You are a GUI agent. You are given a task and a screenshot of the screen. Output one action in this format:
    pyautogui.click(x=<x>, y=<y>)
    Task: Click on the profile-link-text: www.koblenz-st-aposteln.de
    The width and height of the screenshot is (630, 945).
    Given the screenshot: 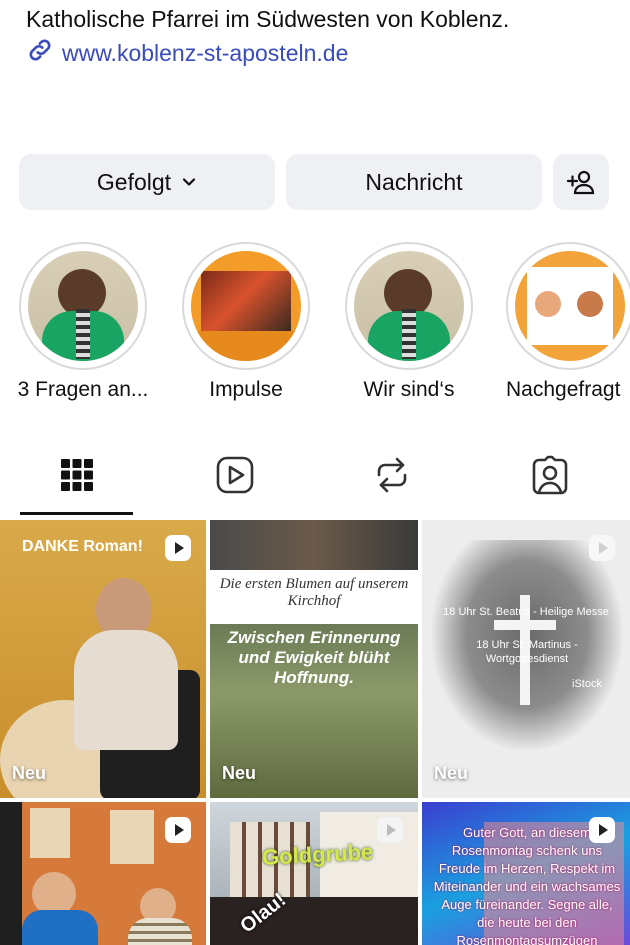 What is the action you would take?
    pyautogui.click(x=205, y=53)
    